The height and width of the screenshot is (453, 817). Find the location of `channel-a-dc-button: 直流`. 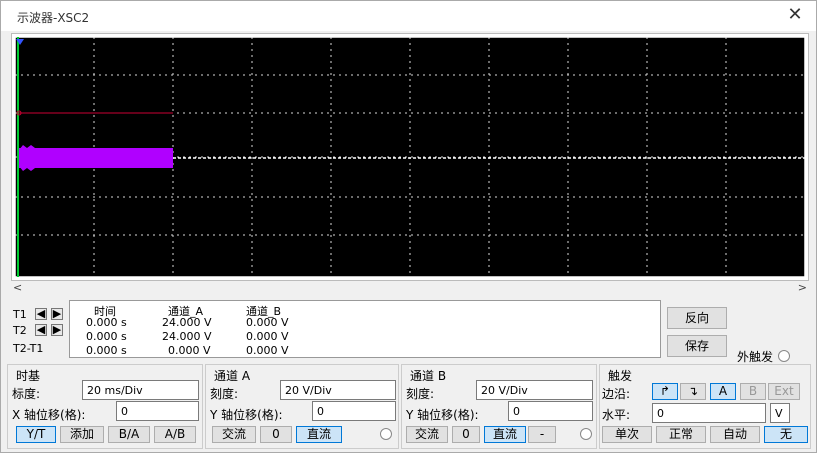

channel-a-dc-button: 直流 is located at coordinates (319, 434).